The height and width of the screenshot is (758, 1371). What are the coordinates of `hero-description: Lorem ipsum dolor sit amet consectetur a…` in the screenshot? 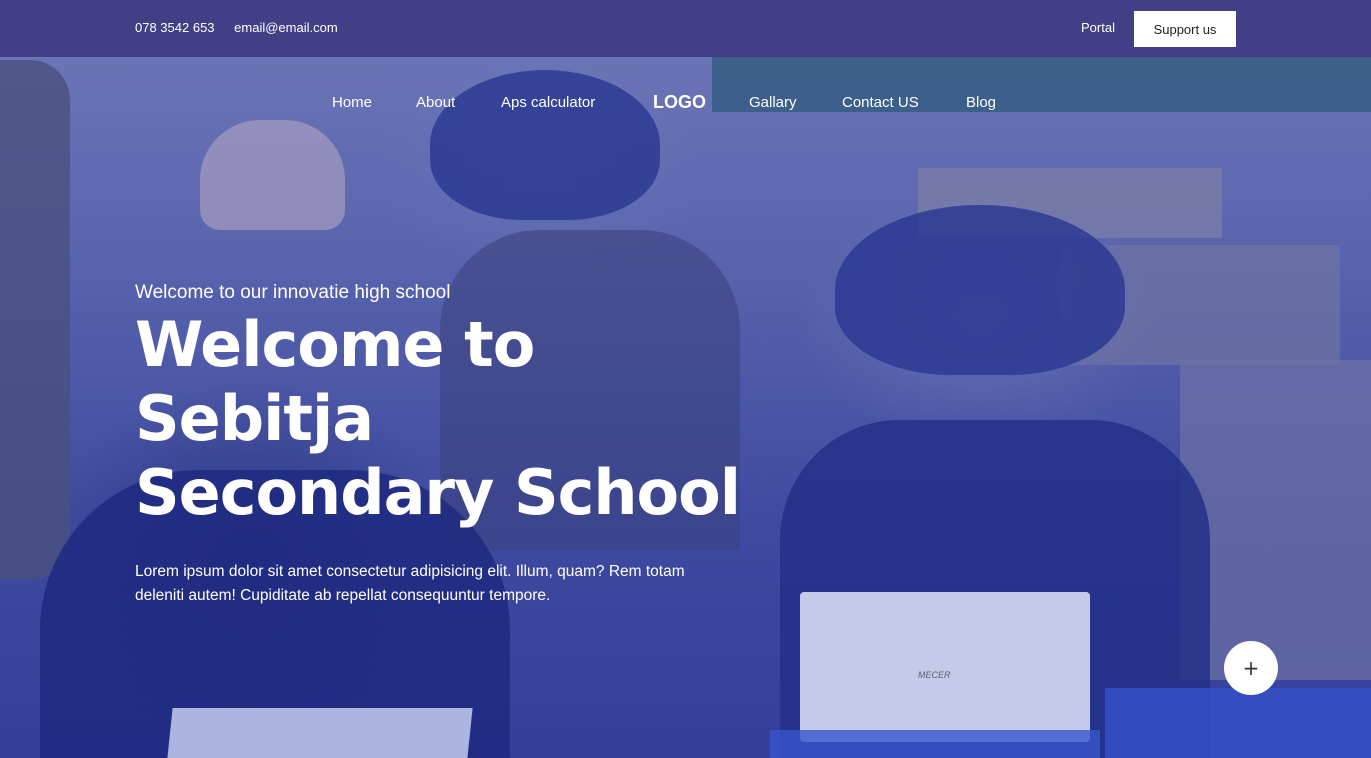 It's located at (410, 583).